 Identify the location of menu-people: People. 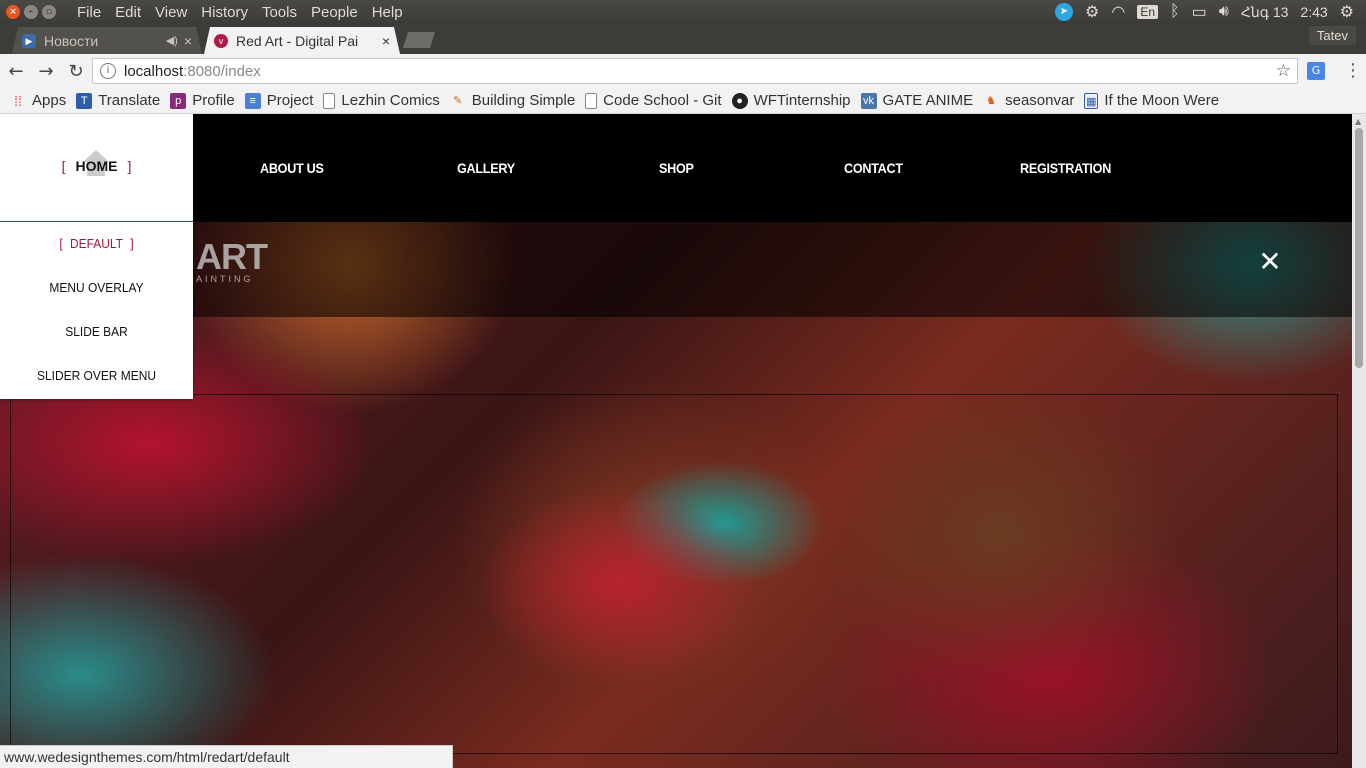
(334, 12).